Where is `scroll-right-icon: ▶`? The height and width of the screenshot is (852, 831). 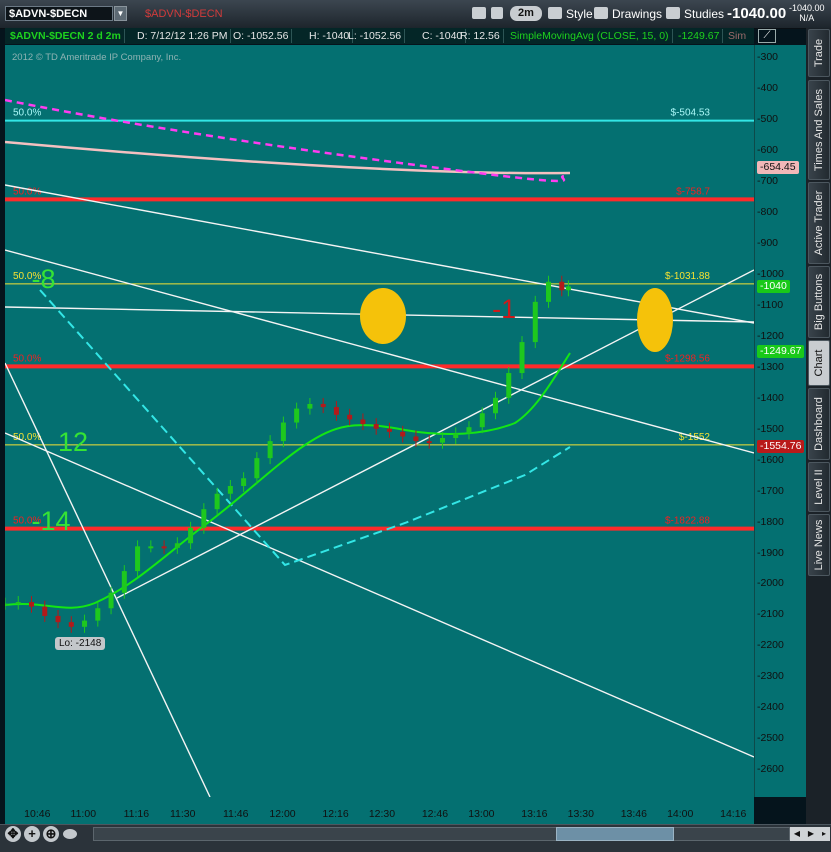
scroll-right-icon: ▶ is located at coordinates (811, 834).